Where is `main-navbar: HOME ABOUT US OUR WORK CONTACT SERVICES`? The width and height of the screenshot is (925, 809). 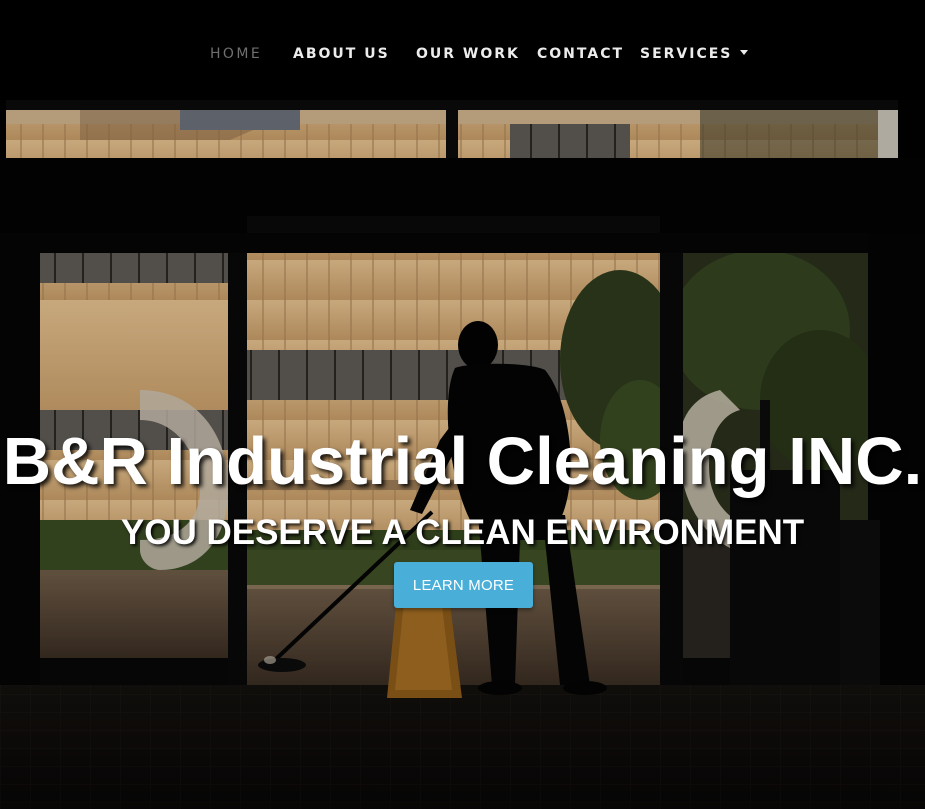 main-navbar: HOME ABOUT US OUR WORK CONTACT SERVICES is located at coordinates (462, 50).